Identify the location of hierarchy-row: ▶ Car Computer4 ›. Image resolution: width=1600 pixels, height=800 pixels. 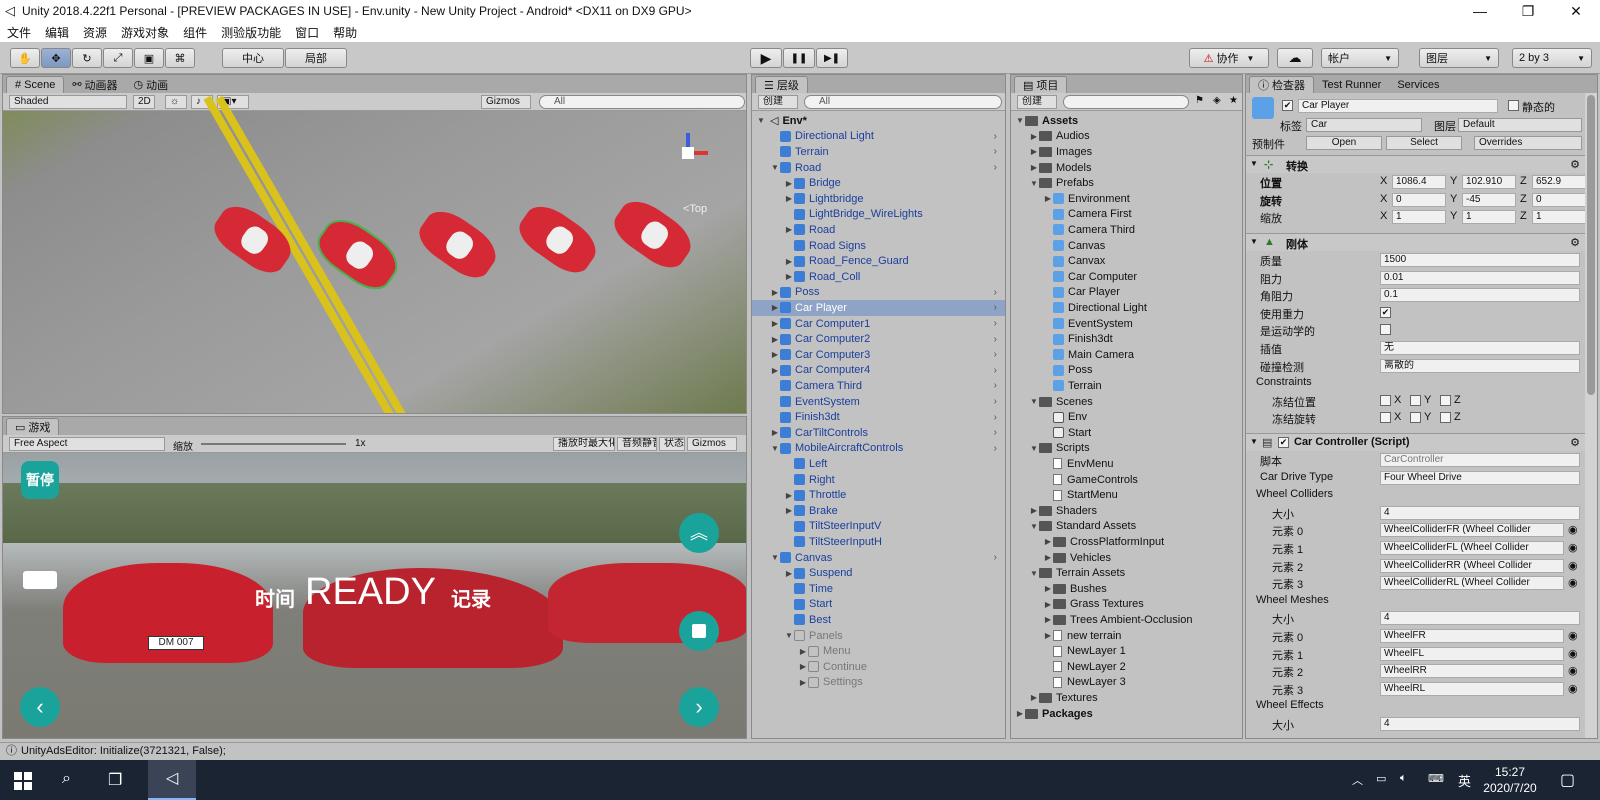
(878, 371).